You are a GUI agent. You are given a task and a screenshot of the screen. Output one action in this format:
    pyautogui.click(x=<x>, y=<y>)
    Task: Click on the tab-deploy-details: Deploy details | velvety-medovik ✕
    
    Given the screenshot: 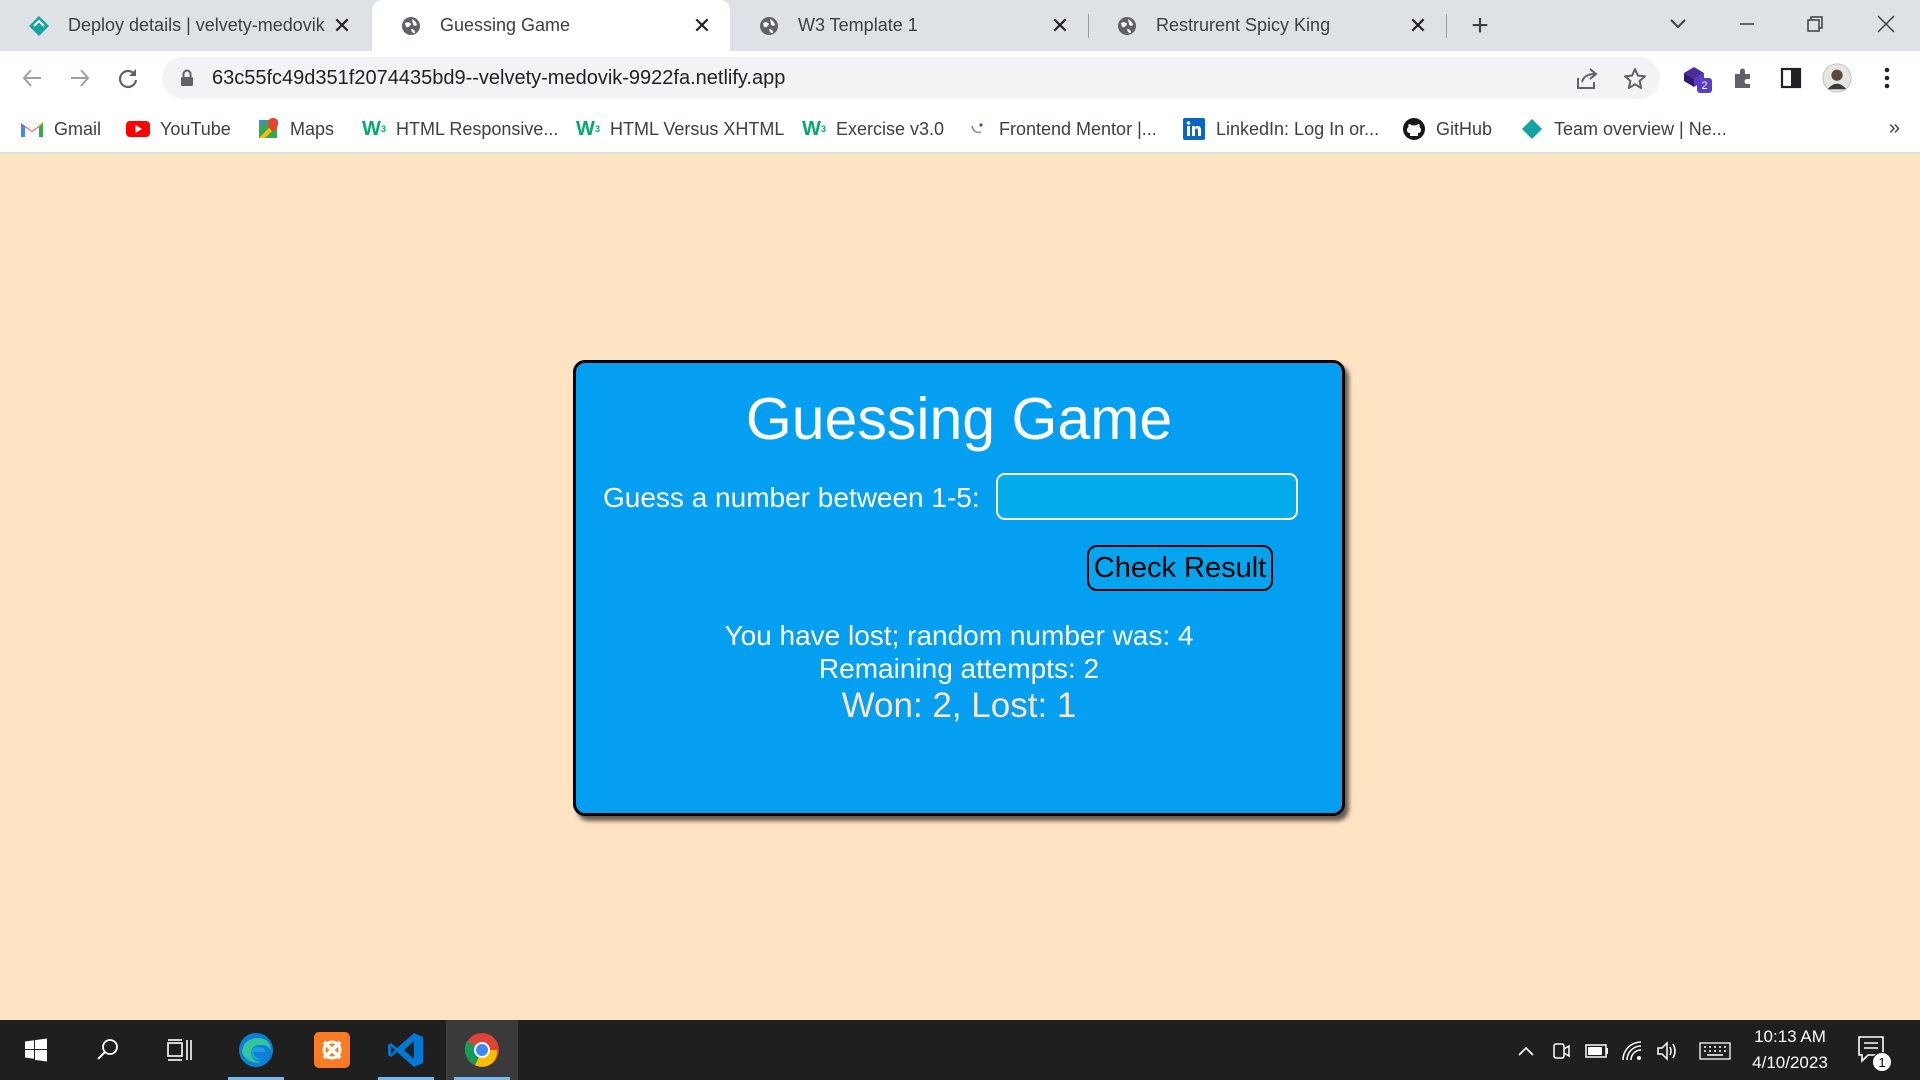 What is the action you would take?
    pyautogui.click(x=185, y=25)
    